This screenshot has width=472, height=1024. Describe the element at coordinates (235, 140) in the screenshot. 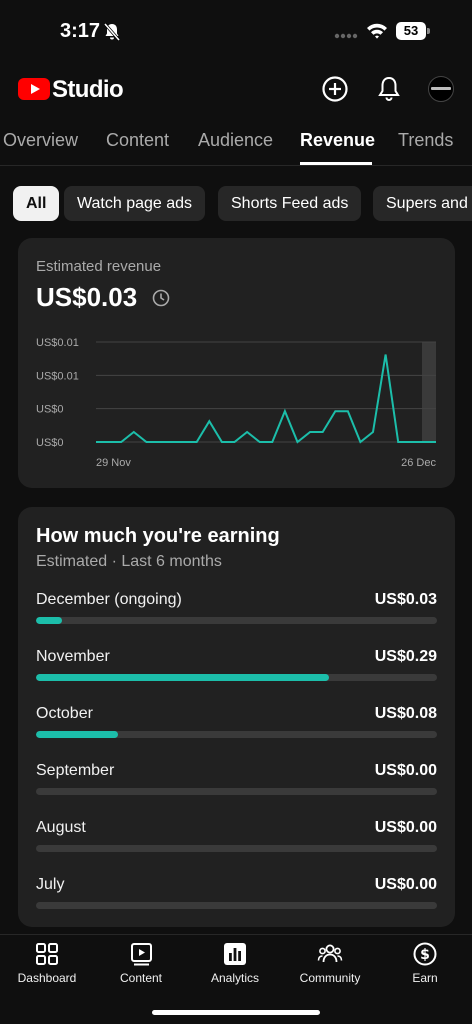

I see `tab-audience: Audience` at that location.